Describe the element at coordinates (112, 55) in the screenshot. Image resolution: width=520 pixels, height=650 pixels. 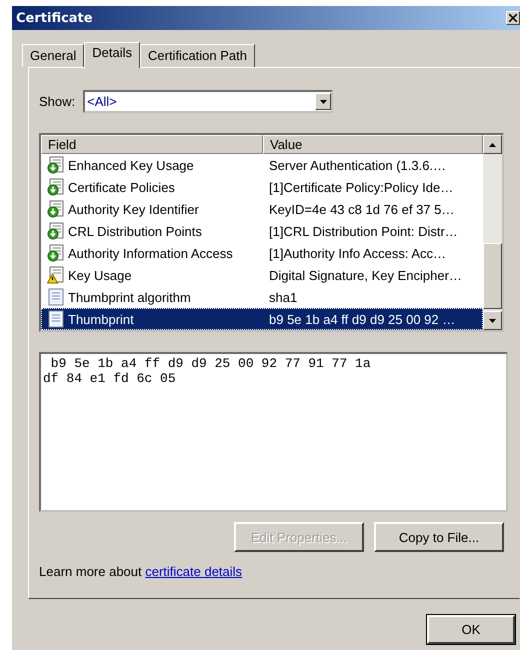
I see `tab: Details` at that location.